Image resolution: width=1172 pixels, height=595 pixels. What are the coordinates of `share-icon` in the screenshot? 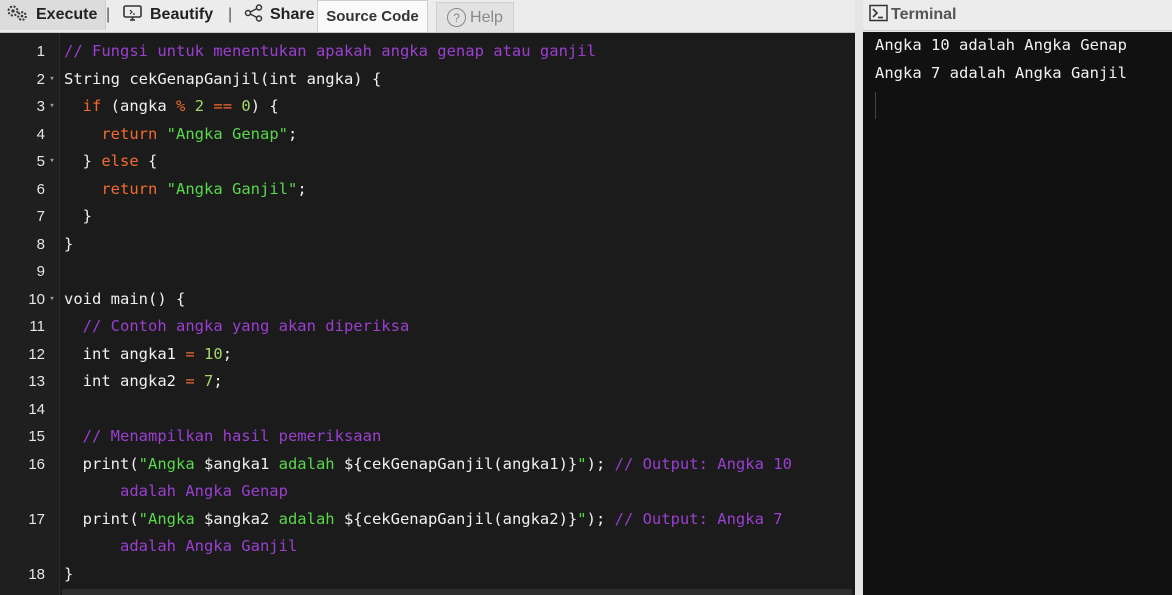 It's located at (257, 15).